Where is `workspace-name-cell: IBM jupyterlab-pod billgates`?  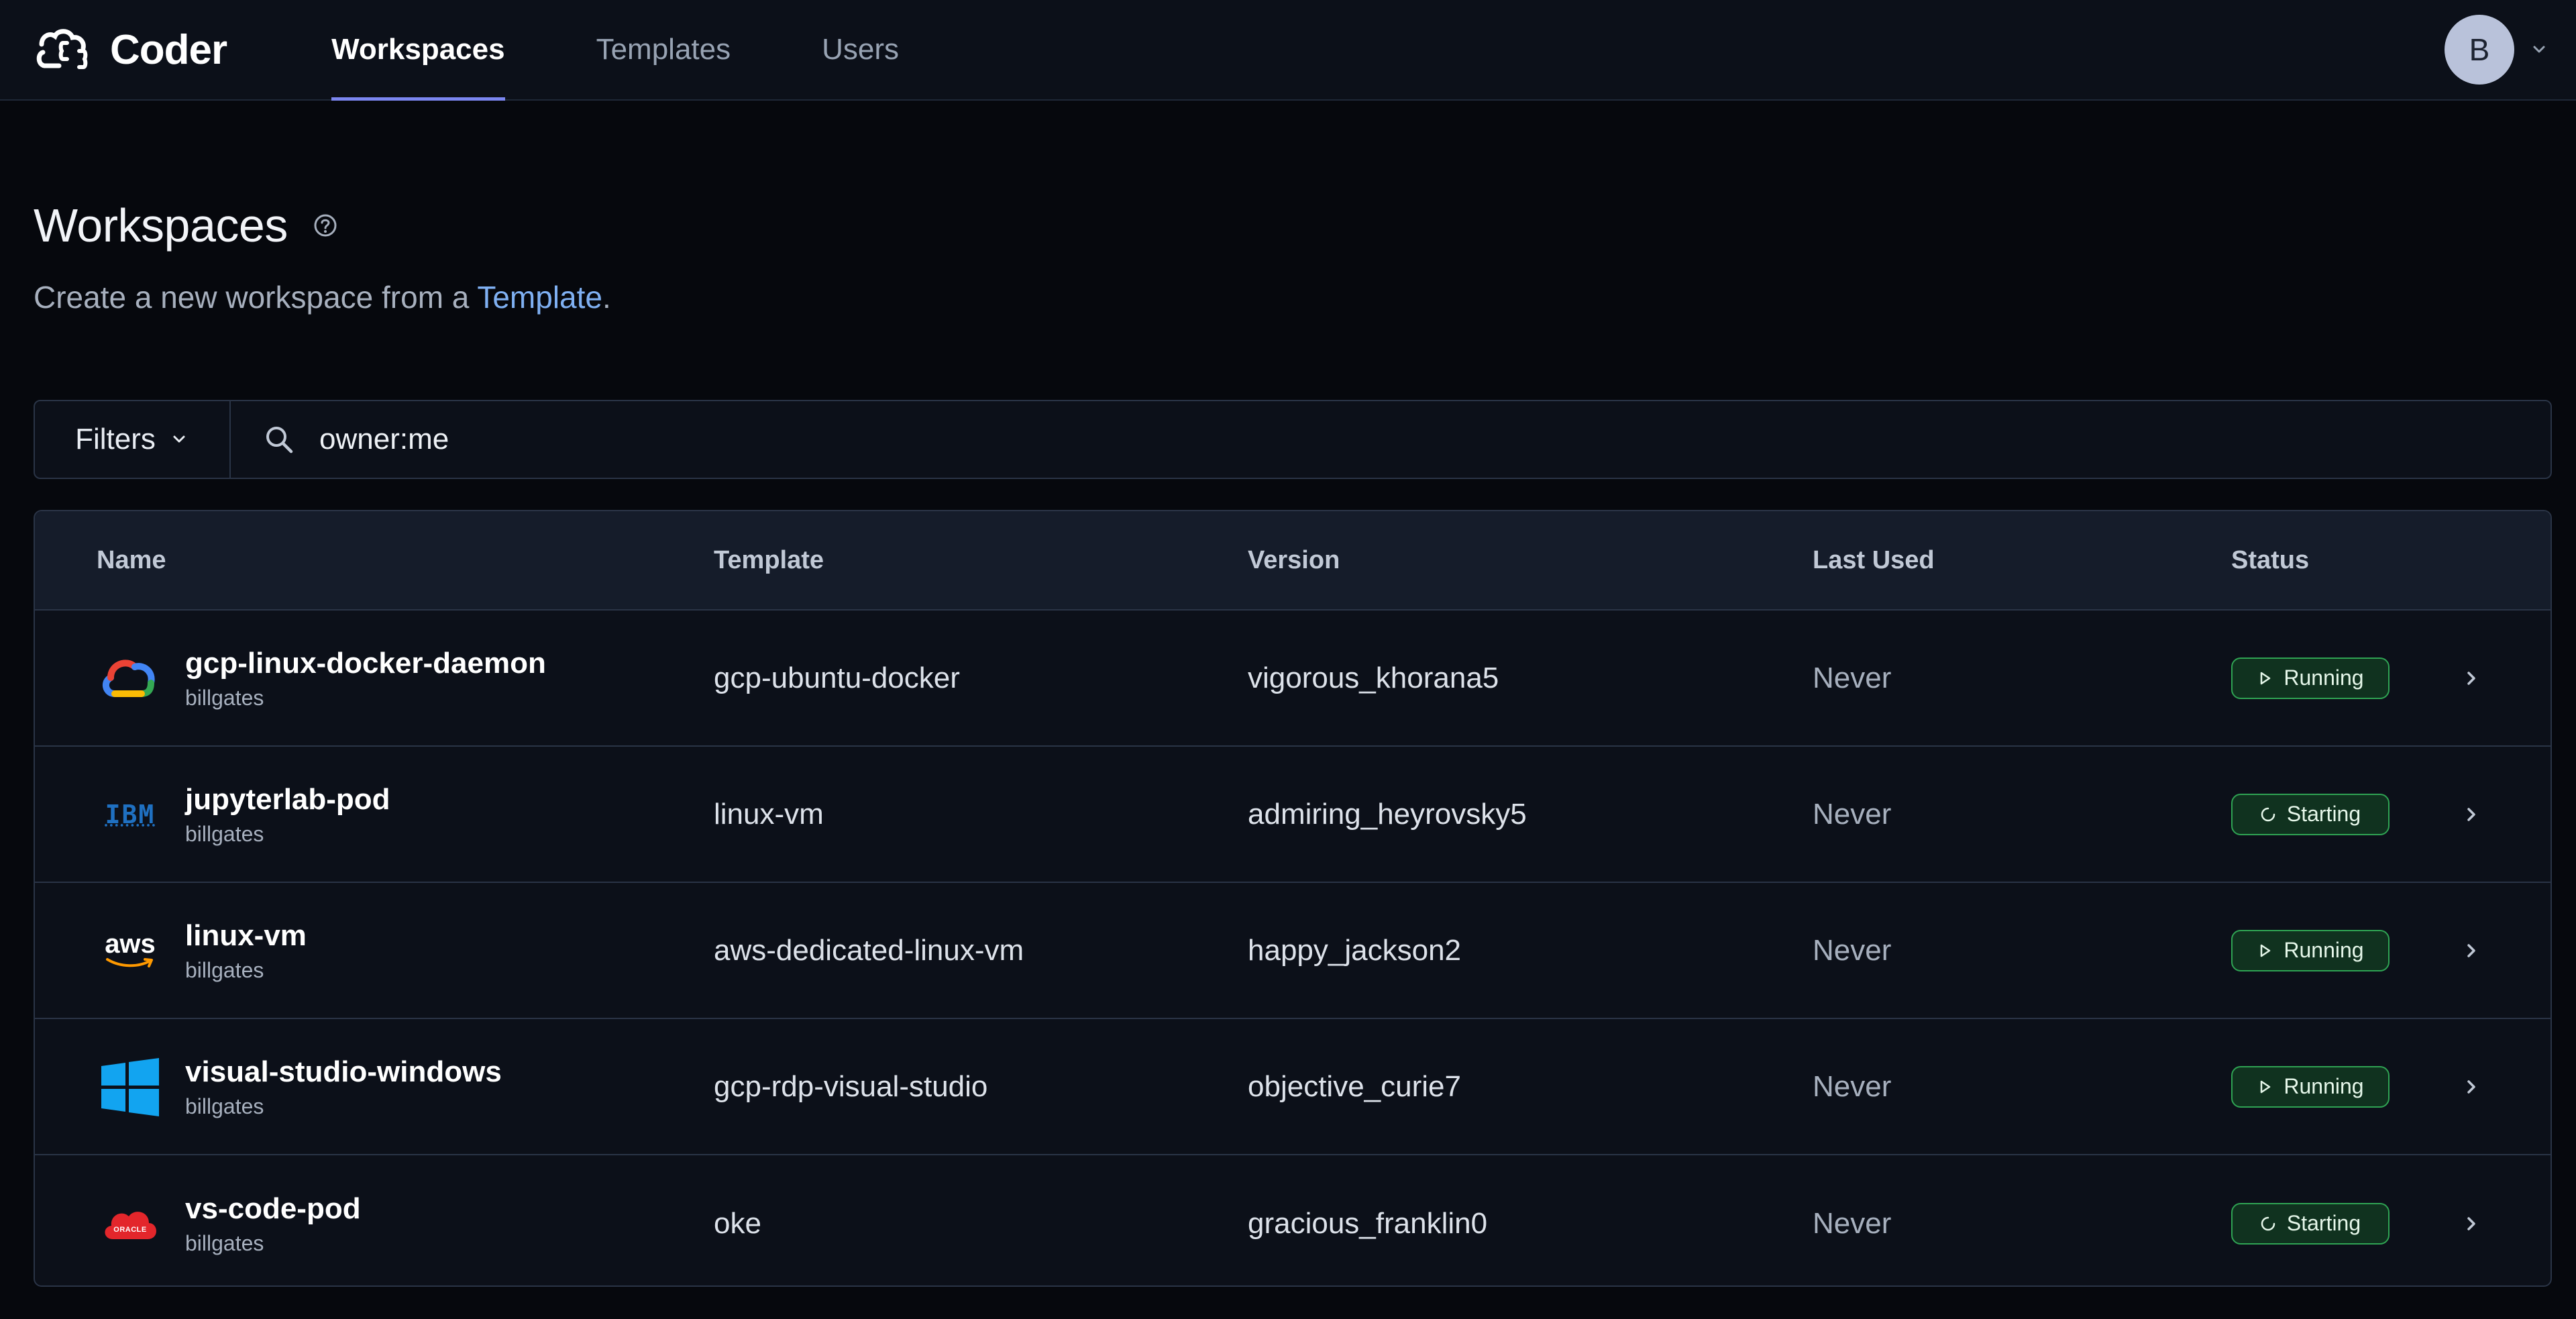
workspace-name-cell: IBM jupyterlab-pod billgates is located at coordinates (243, 814).